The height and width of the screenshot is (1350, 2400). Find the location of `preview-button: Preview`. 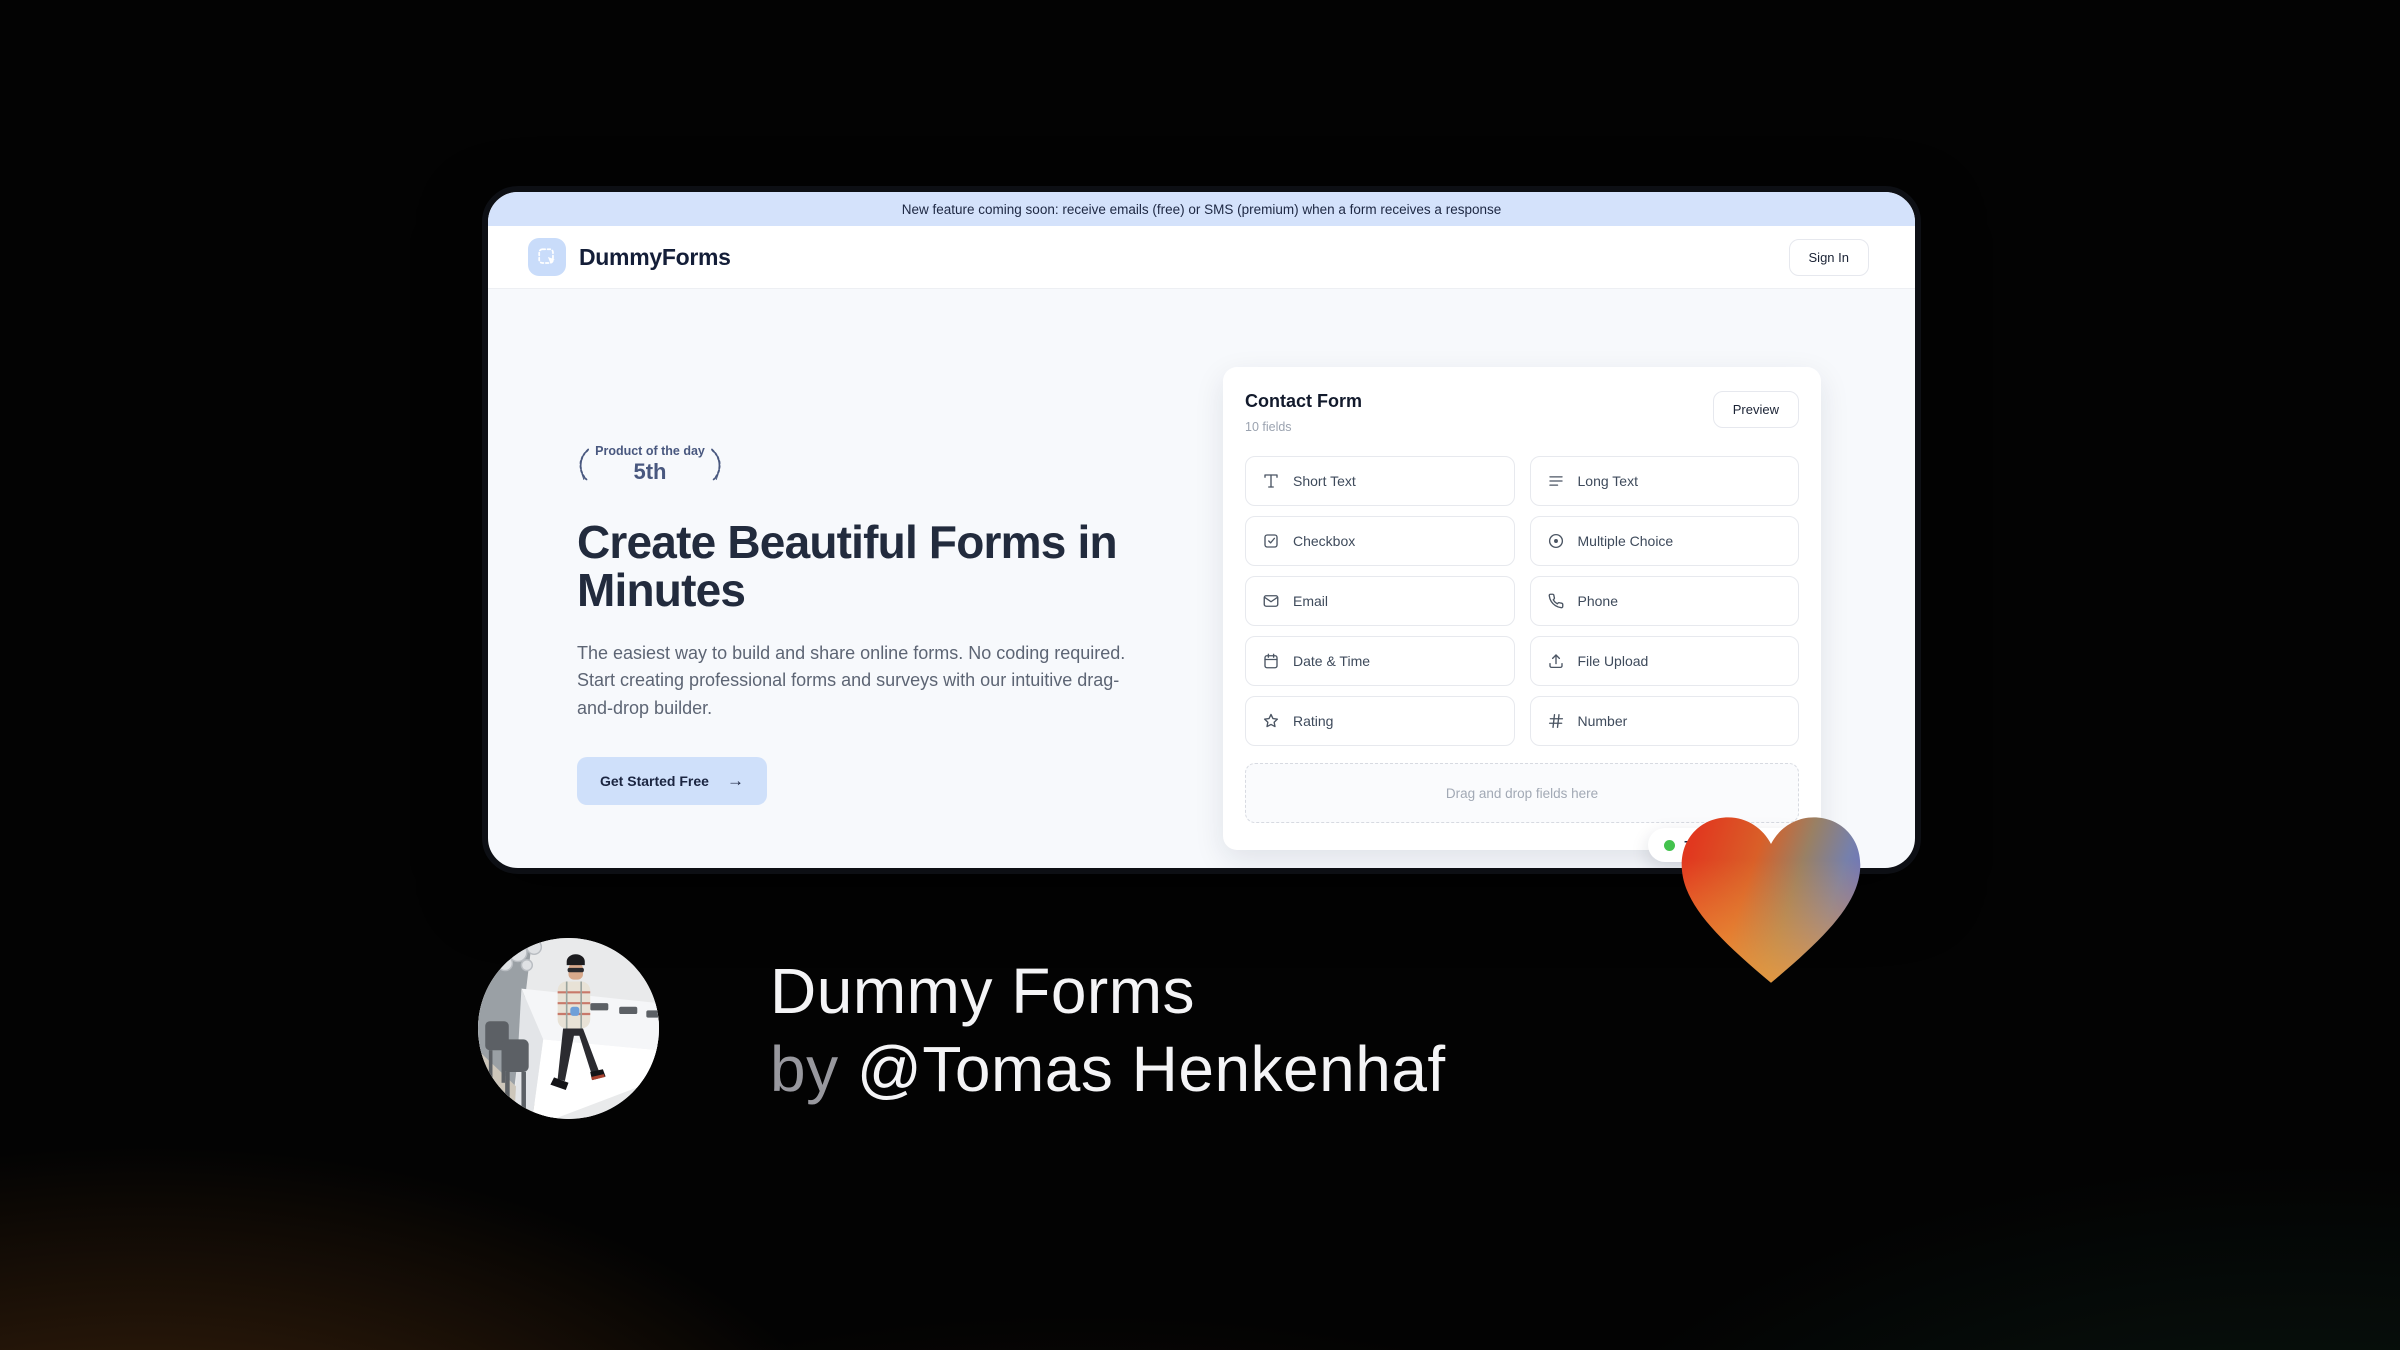

preview-button: Preview is located at coordinates (1755, 409).